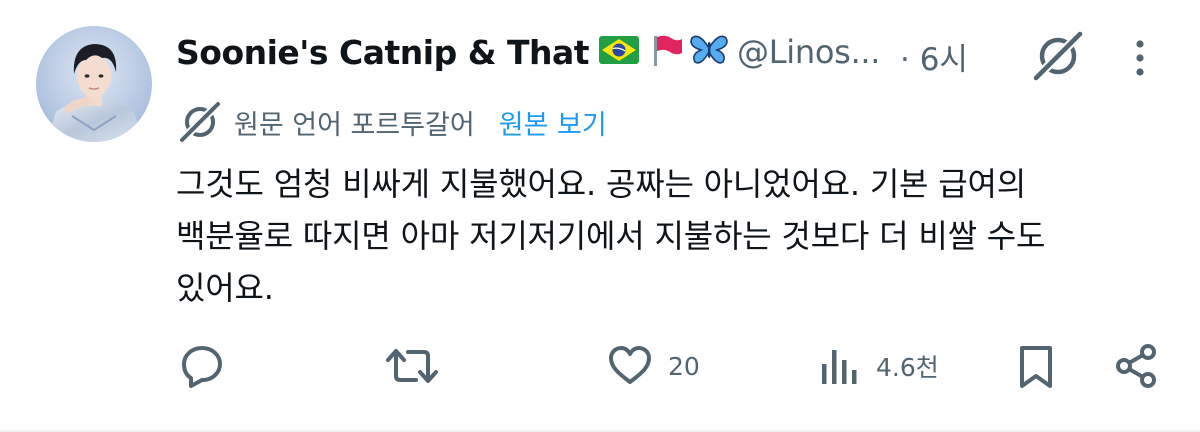 The width and height of the screenshot is (1200, 432). Describe the element at coordinates (354, 125) in the screenshot. I see `translation-source-label: 원문 언어 포르투갈어` at that location.